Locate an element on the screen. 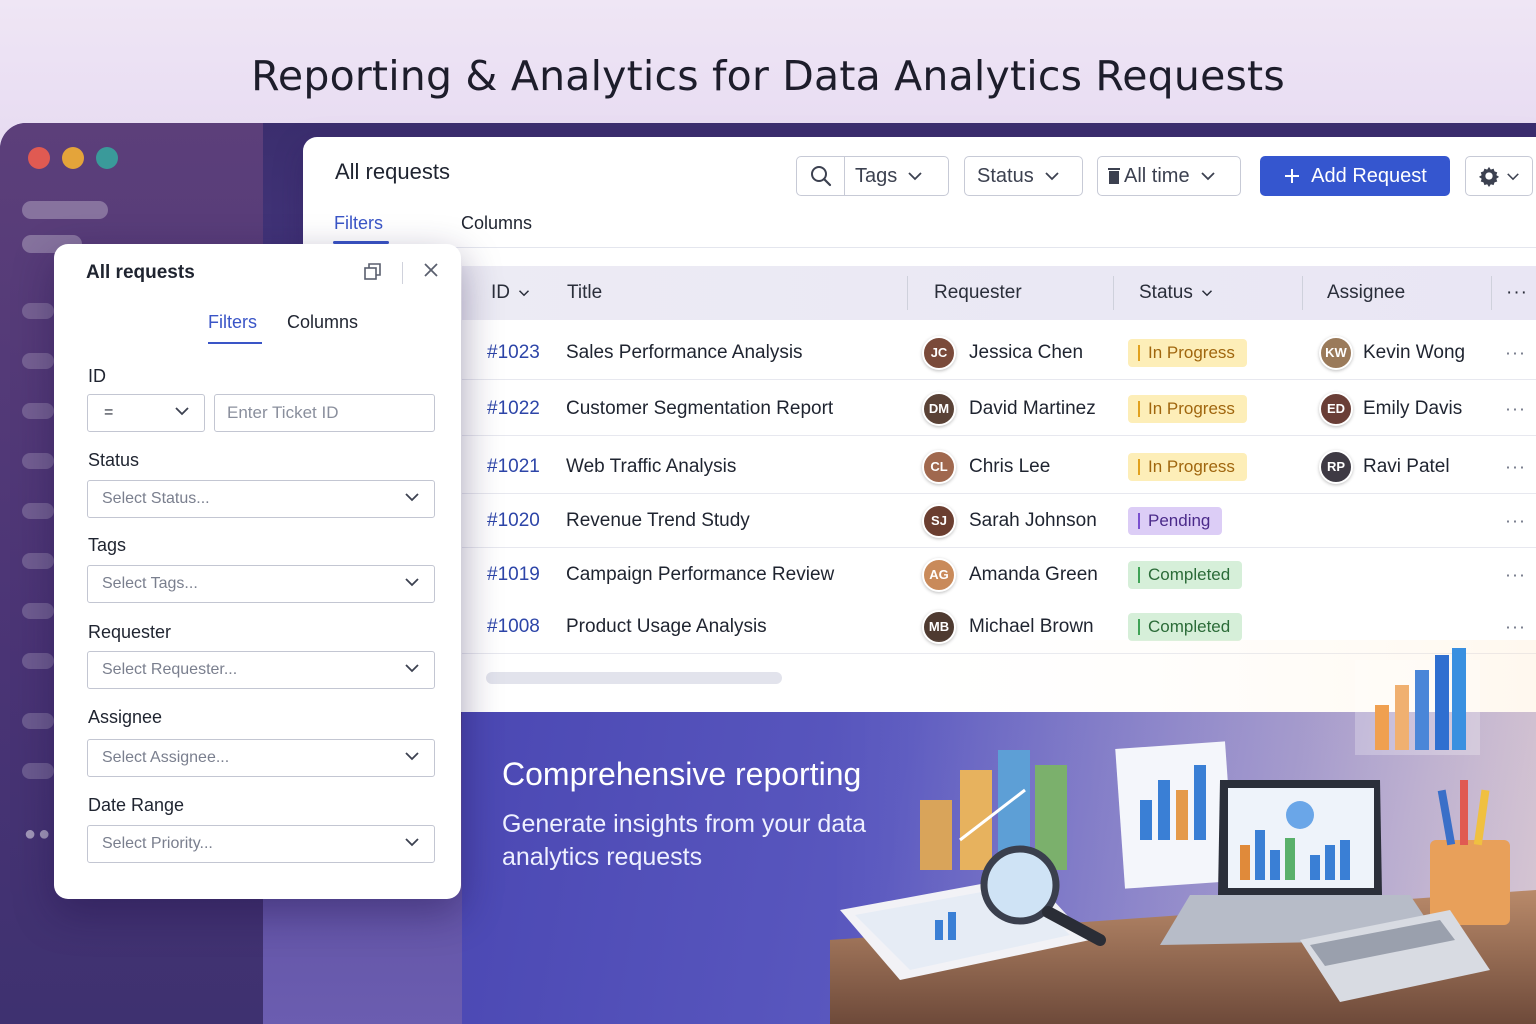 The height and width of the screenshot is (1024, 1536). avatar: KW is located at coordinates (1336, 352).